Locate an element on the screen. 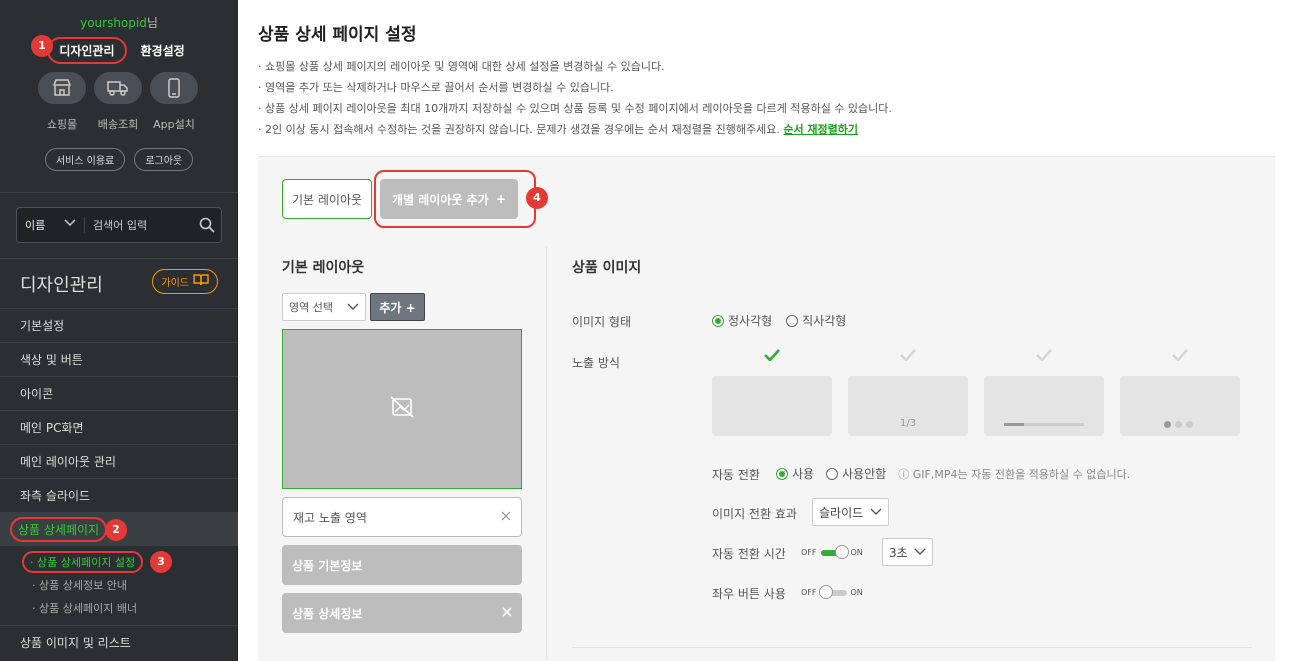 The width and height of the screenshot is (1295, 661). sub-item-detail-info: · 상품 상세정보 안내 is located at coordinates (119, 584).